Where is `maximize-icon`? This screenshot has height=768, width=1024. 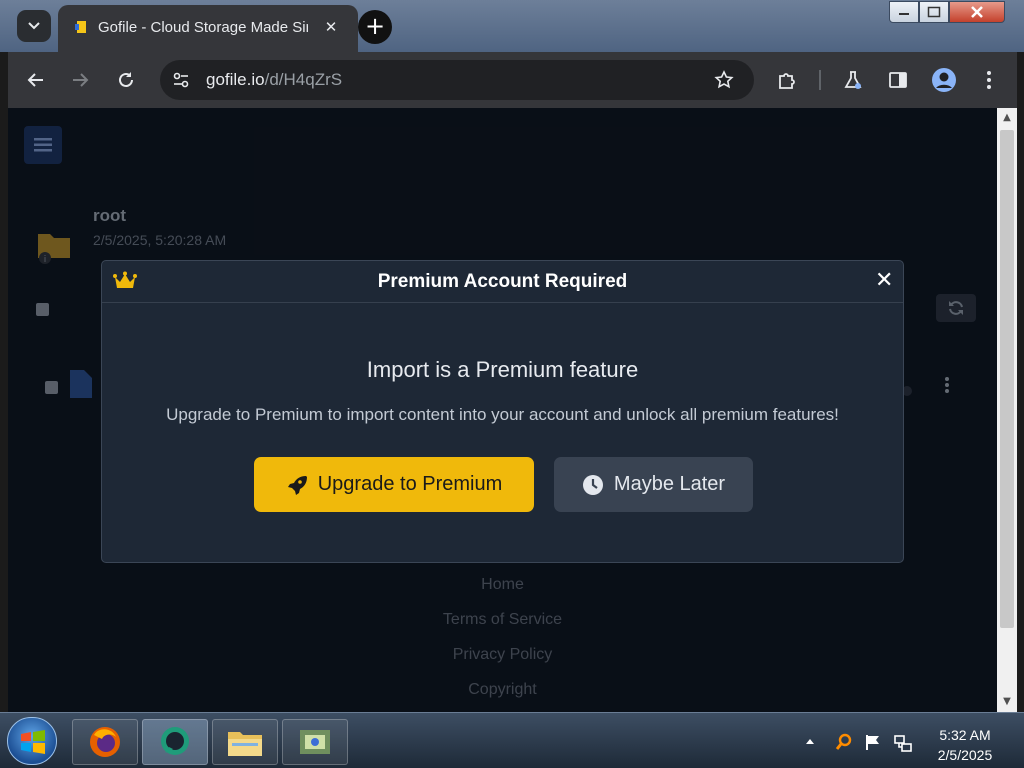 maximize-icon is located at coordinates (934, 12).